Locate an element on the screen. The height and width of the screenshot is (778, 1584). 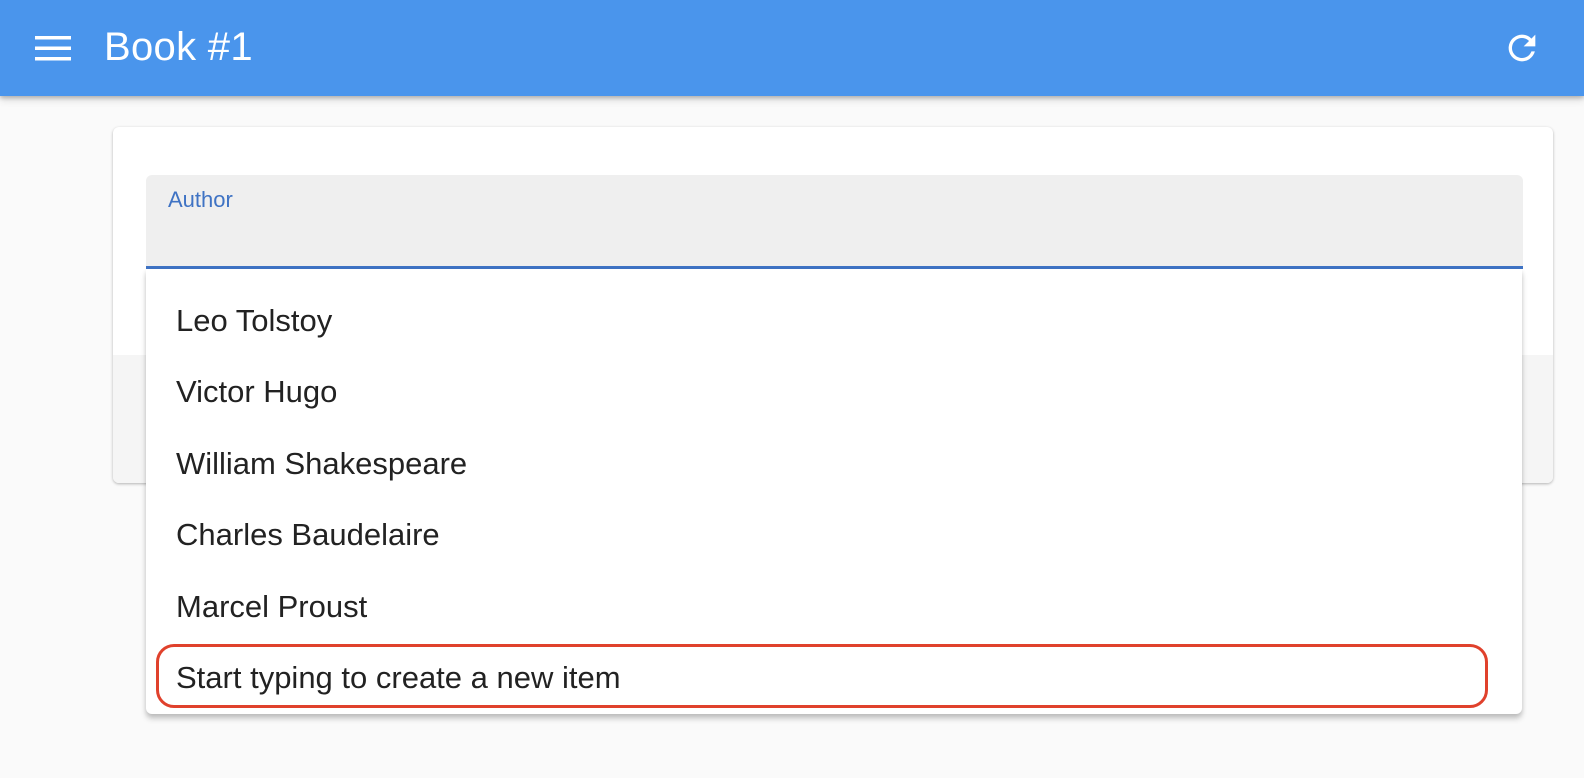
option-label: Marcel Proust is located at coordinates (272, 606).